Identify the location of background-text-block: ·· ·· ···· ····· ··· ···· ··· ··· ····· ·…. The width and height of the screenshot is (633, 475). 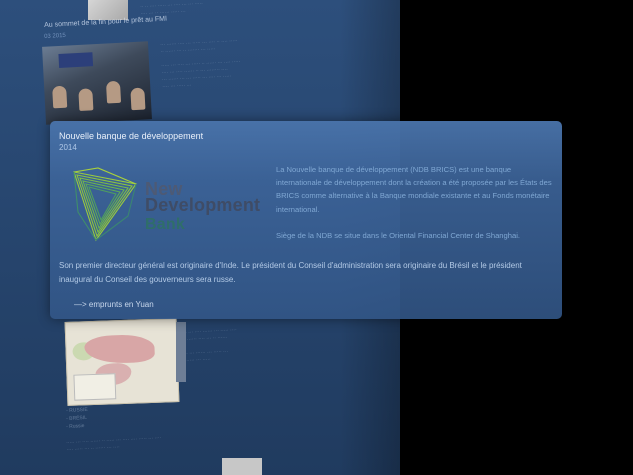
(171, 8).